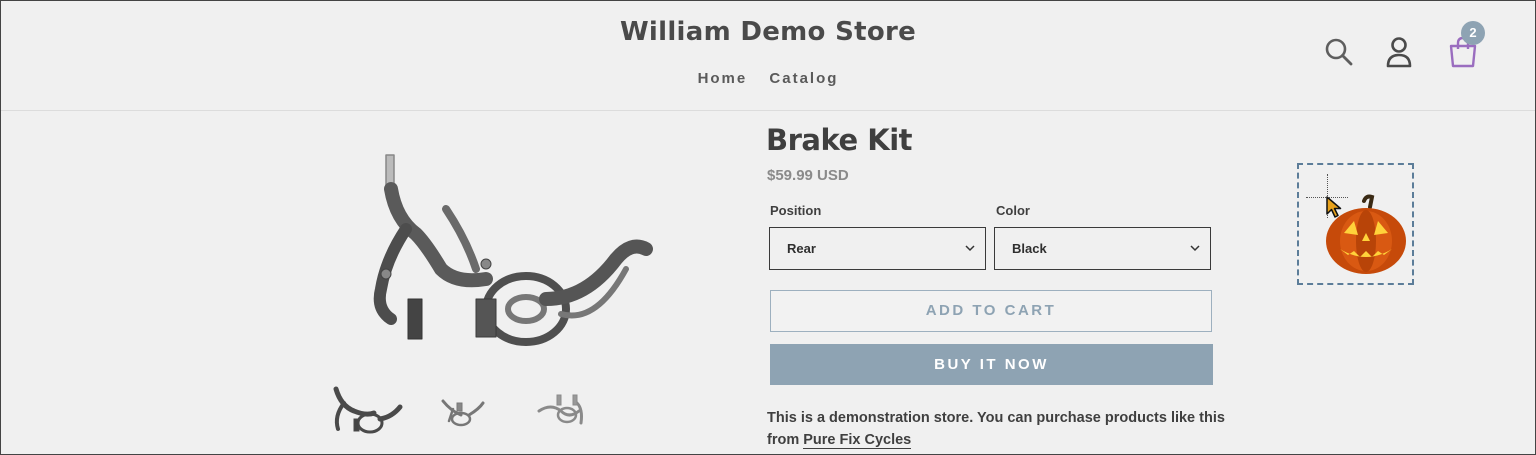 Image resolution: width=1536 pixels, height=455 pixels. I want to click on user-icon, so click(1399, 52).